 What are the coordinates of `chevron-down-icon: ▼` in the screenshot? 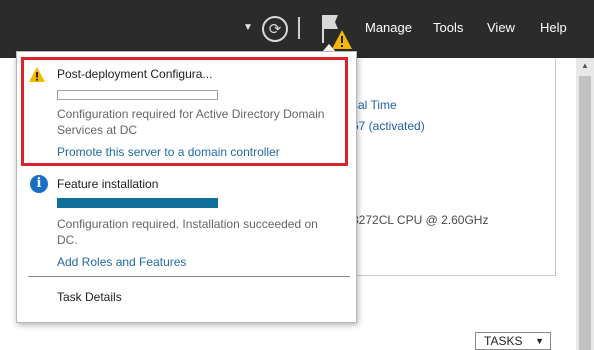 It's located at (539, 341).